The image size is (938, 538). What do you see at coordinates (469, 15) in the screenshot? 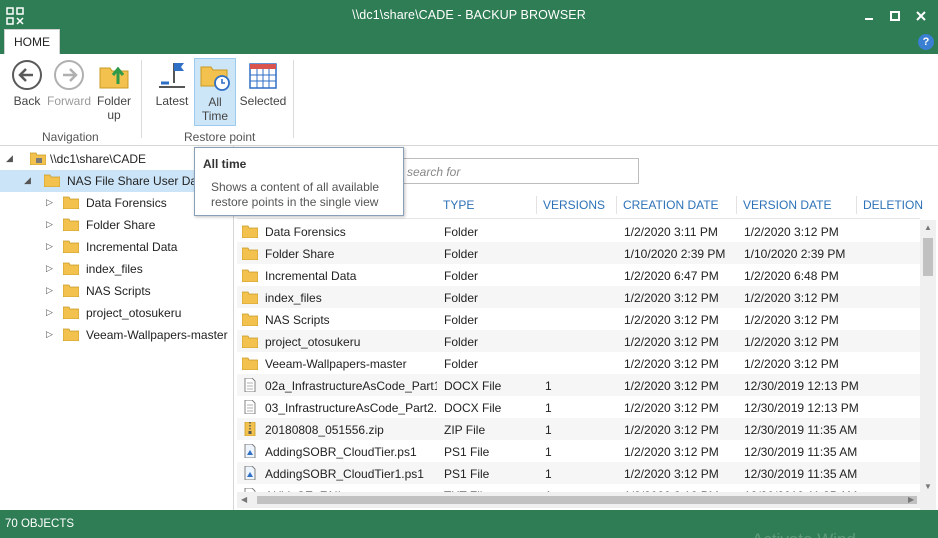
I see `window-title: \\dc1\share\CADE - BACKUP BROWSER` at bounding box center [469, 15].